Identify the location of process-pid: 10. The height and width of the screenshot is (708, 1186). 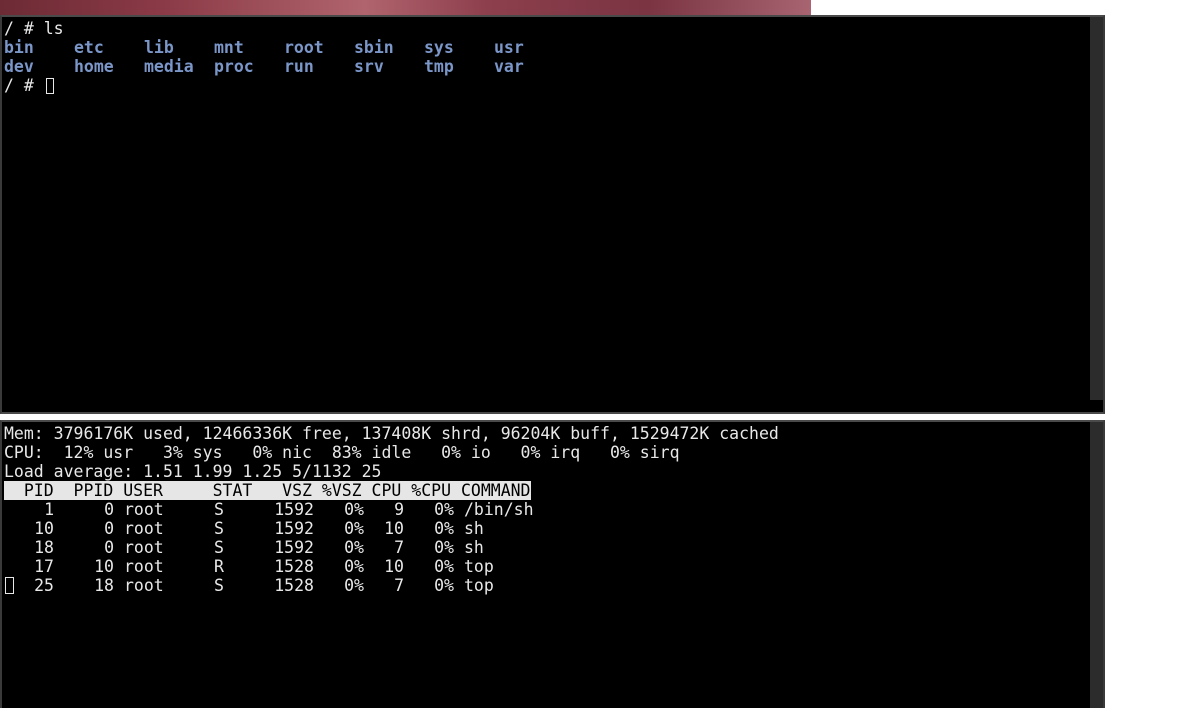
(44, 528).